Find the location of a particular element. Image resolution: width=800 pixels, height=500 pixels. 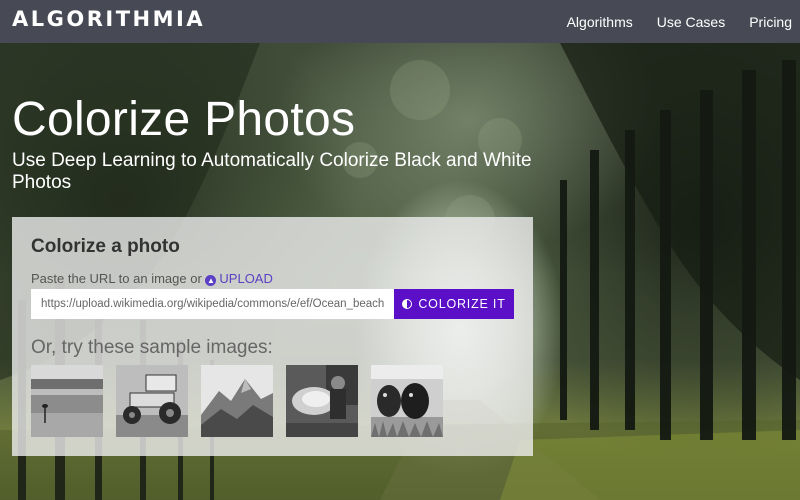

upload-icon: ▲ is located at coordinates (211, 280).